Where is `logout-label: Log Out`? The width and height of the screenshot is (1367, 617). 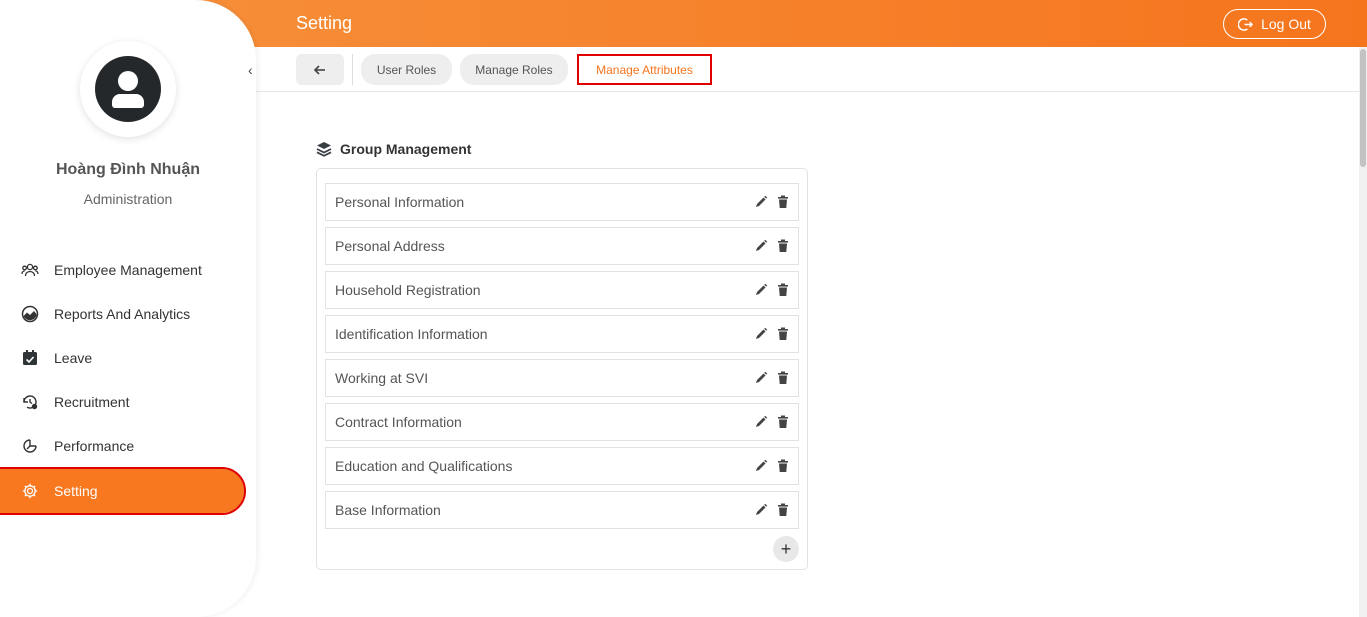 logout-label: Log Out is located at coordinates (1286, 24).